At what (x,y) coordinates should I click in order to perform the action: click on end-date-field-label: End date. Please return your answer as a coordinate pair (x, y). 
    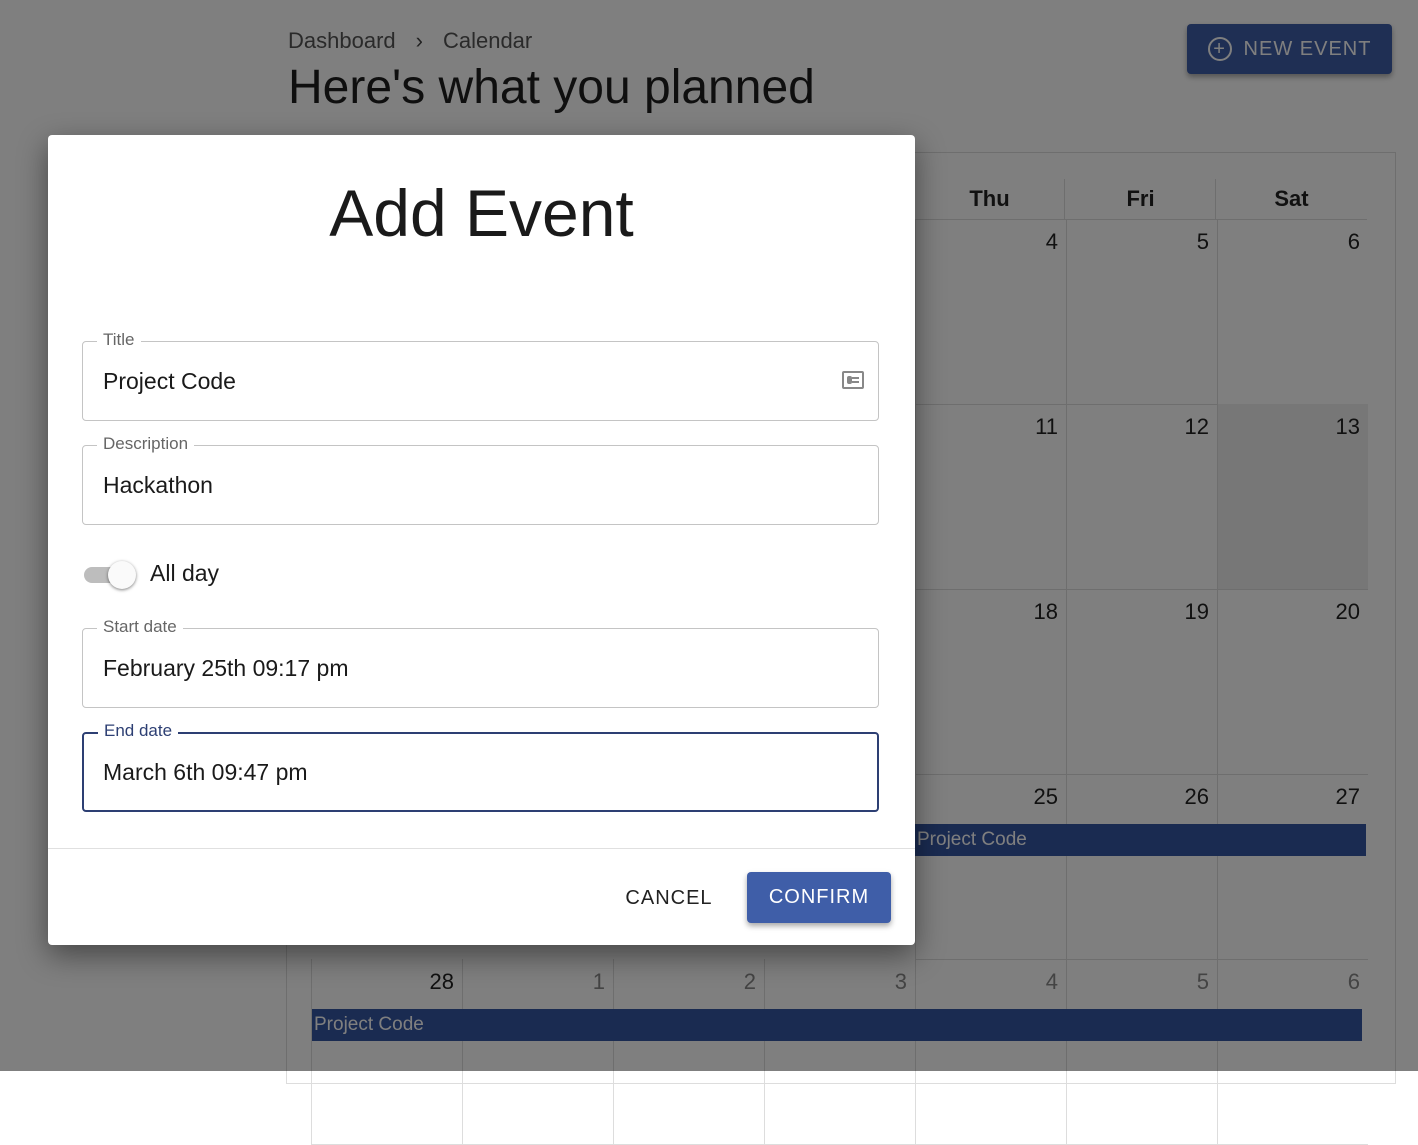
    Looking at the image, I should click on (138, 731).